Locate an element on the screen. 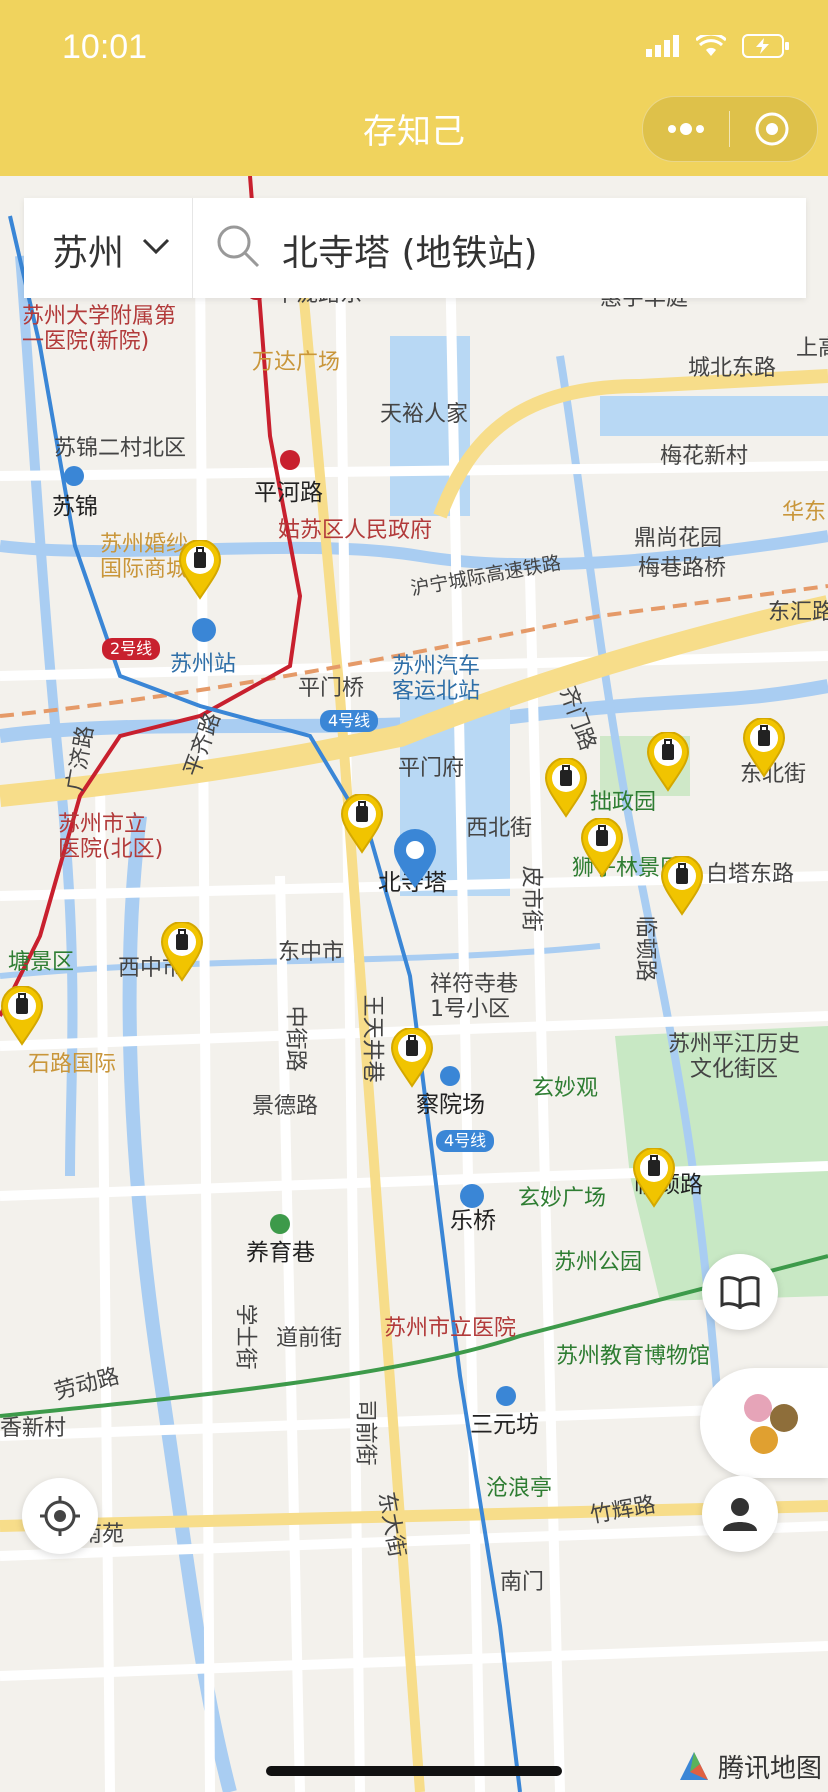 The height and width of the screenshot is (1792, 828). map-label: 白塔东路 is located at coordinates (750, 874).